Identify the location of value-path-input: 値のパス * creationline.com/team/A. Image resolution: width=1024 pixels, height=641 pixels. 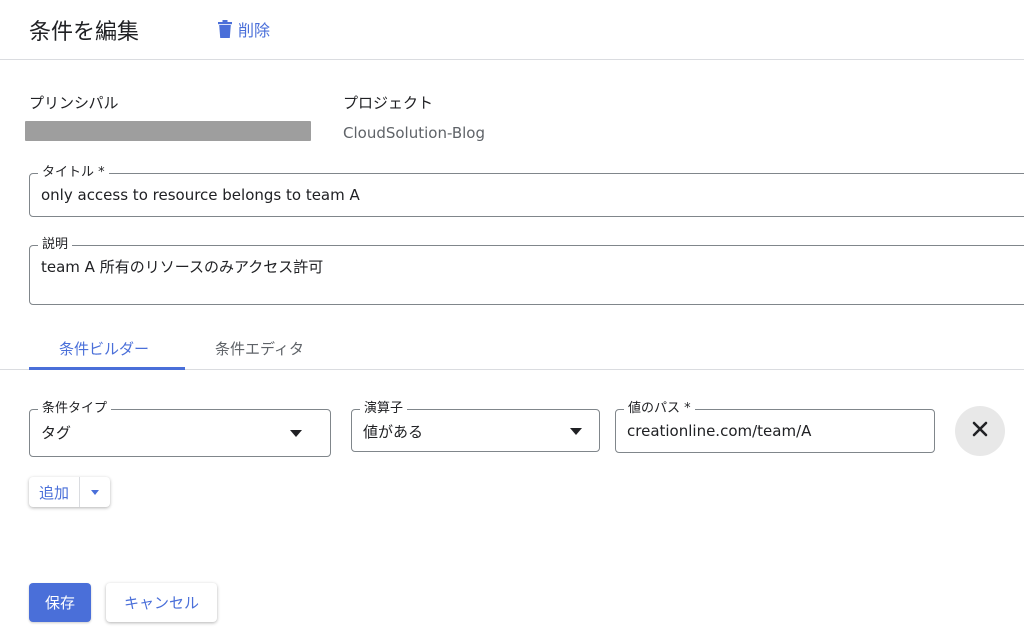
(775, 426).